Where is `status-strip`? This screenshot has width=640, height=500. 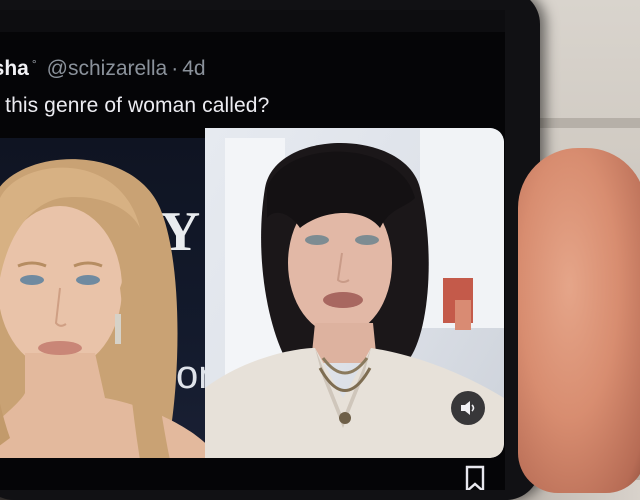
status-strip is located at coordinates (252, 21).